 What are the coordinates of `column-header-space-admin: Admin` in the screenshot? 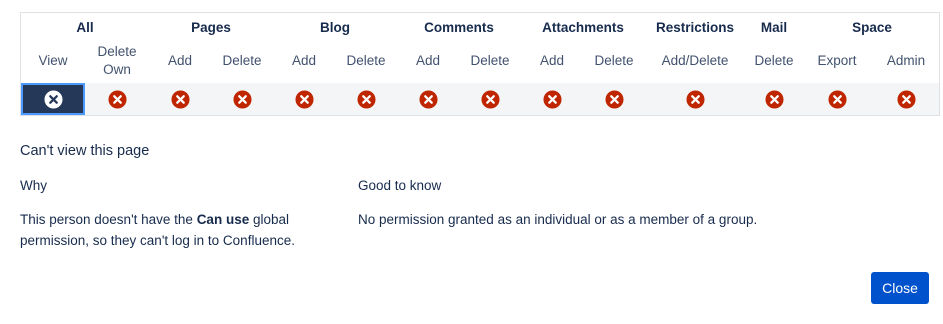 It's located at (906, 60).